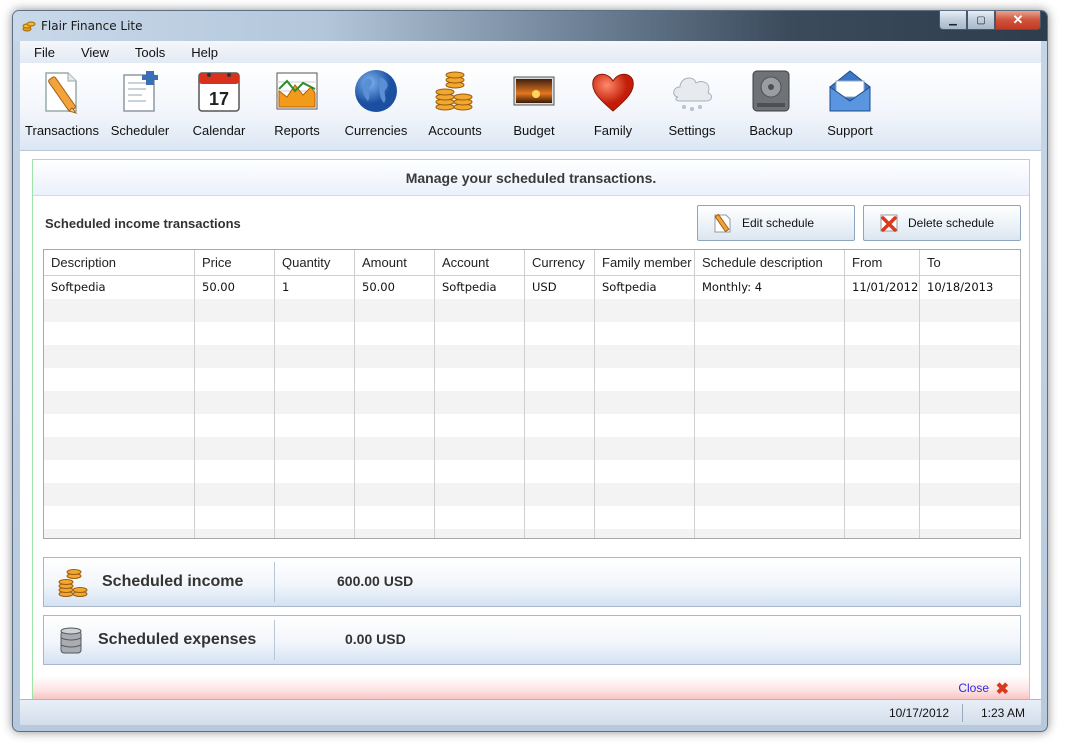  I want to click on toolbar-reports: Reports, so click(297, 102).